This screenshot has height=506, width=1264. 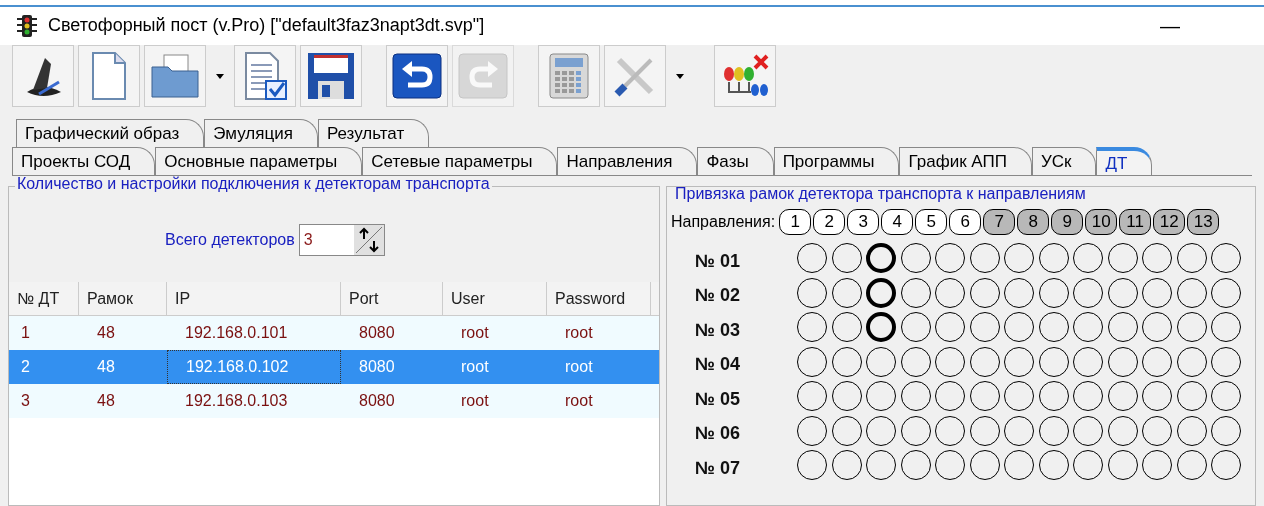 I want to click on minimize-button: —, so click(x=1170, y=25).